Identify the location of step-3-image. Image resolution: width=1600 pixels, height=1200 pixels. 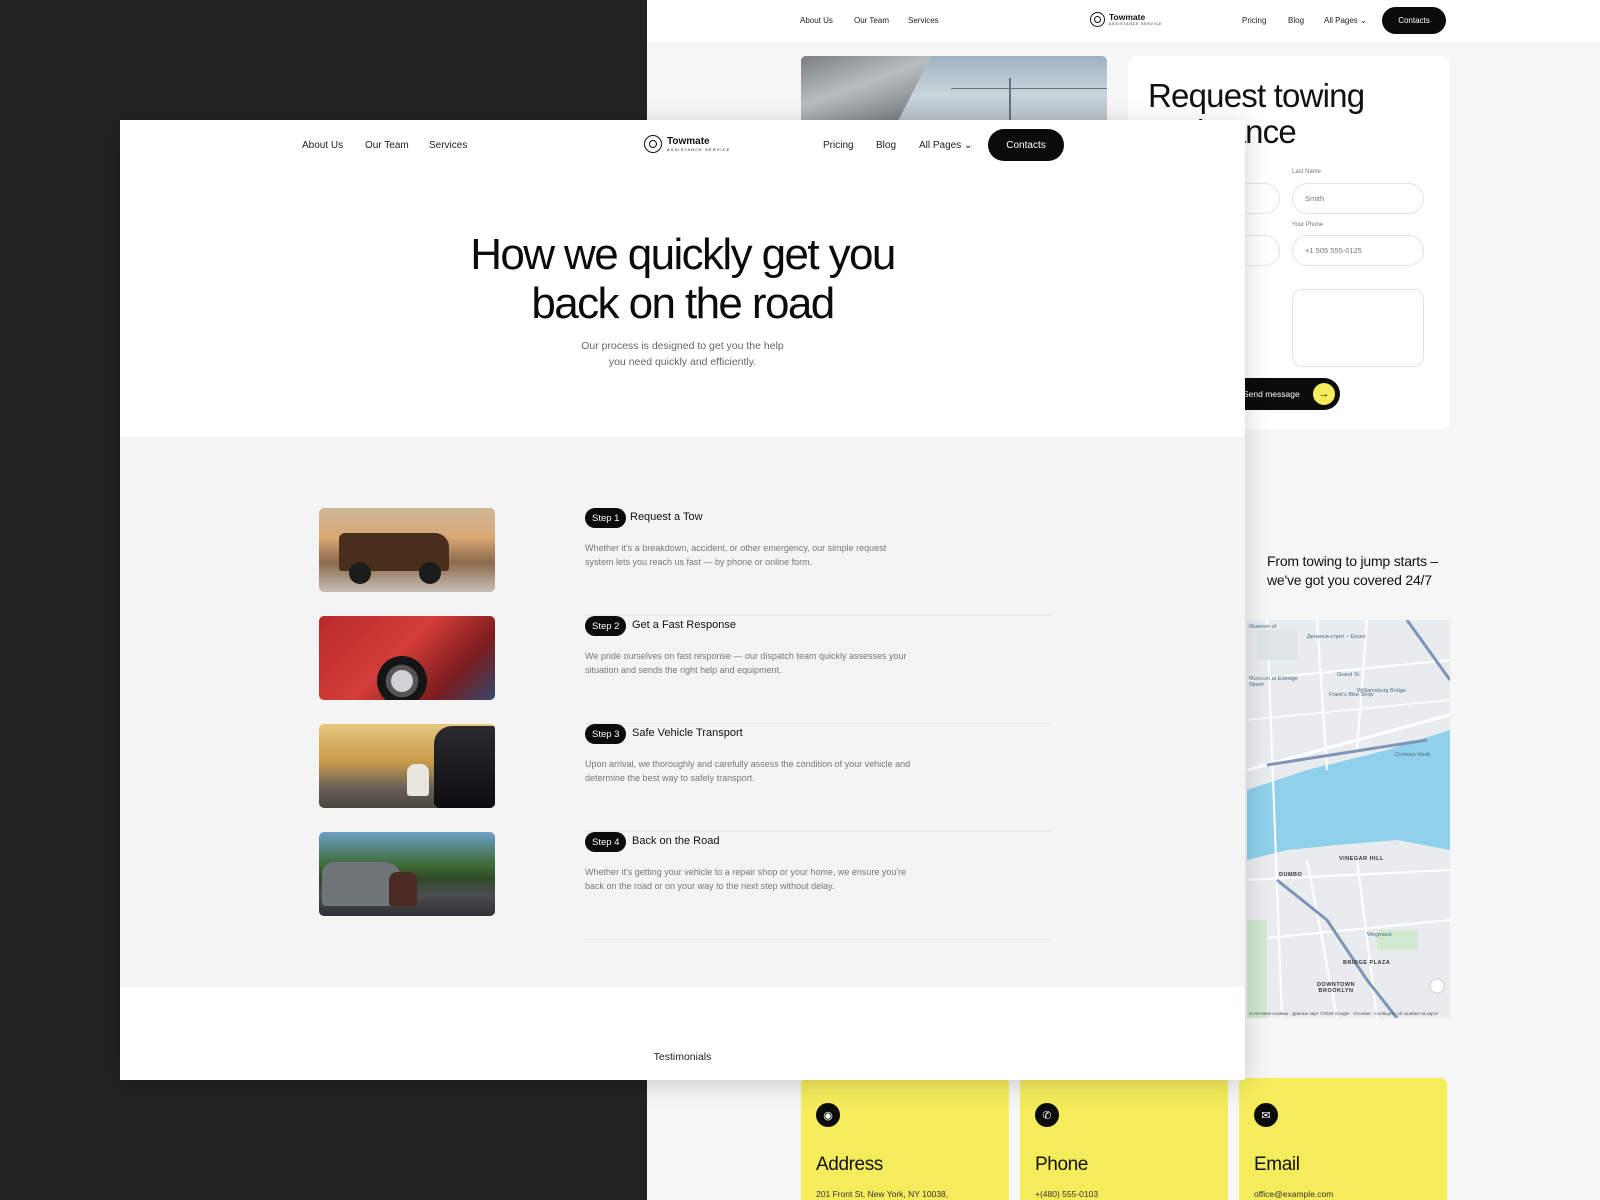
(407, 766).